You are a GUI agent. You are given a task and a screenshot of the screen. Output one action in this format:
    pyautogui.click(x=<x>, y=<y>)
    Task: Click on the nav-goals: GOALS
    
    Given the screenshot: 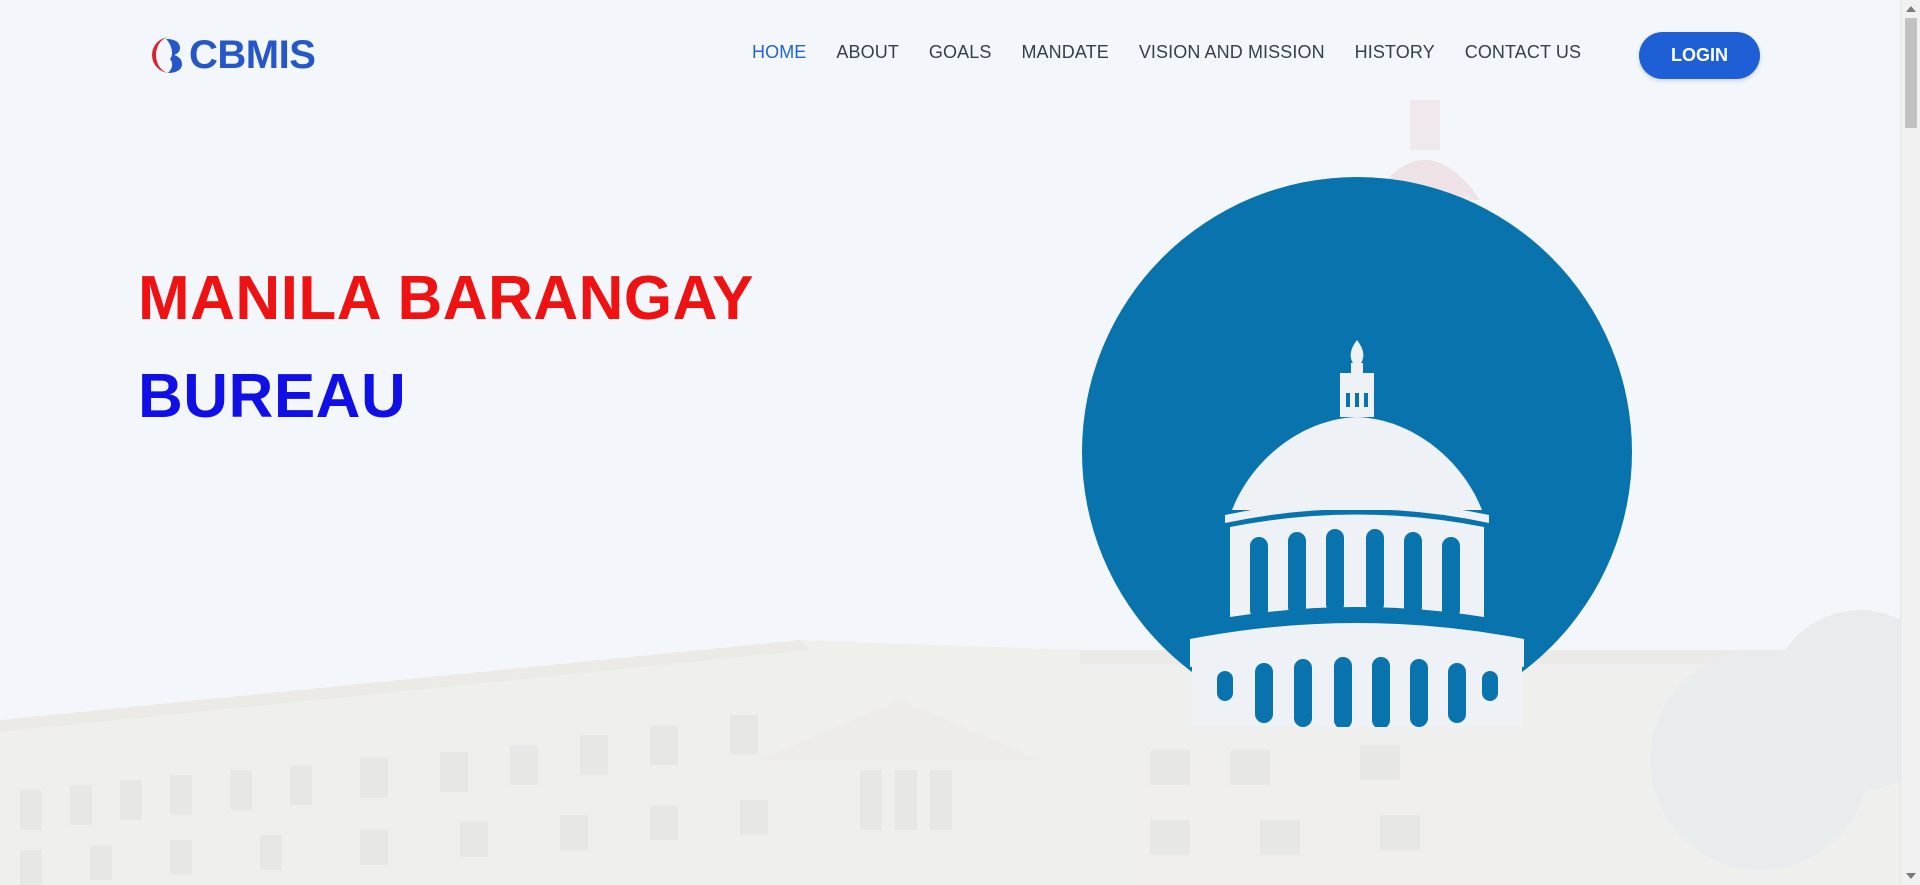 What is the action you would take?
    pyautogui.click(x=960, y=52)
    